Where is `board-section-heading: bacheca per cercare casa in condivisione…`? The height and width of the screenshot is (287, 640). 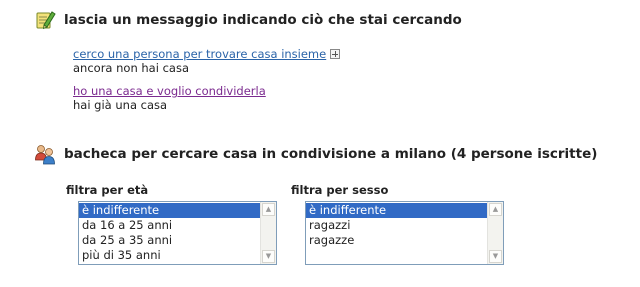
board-section-heading: bacheca per cercare casa in condivisione… is located at coordinates (315, 154).